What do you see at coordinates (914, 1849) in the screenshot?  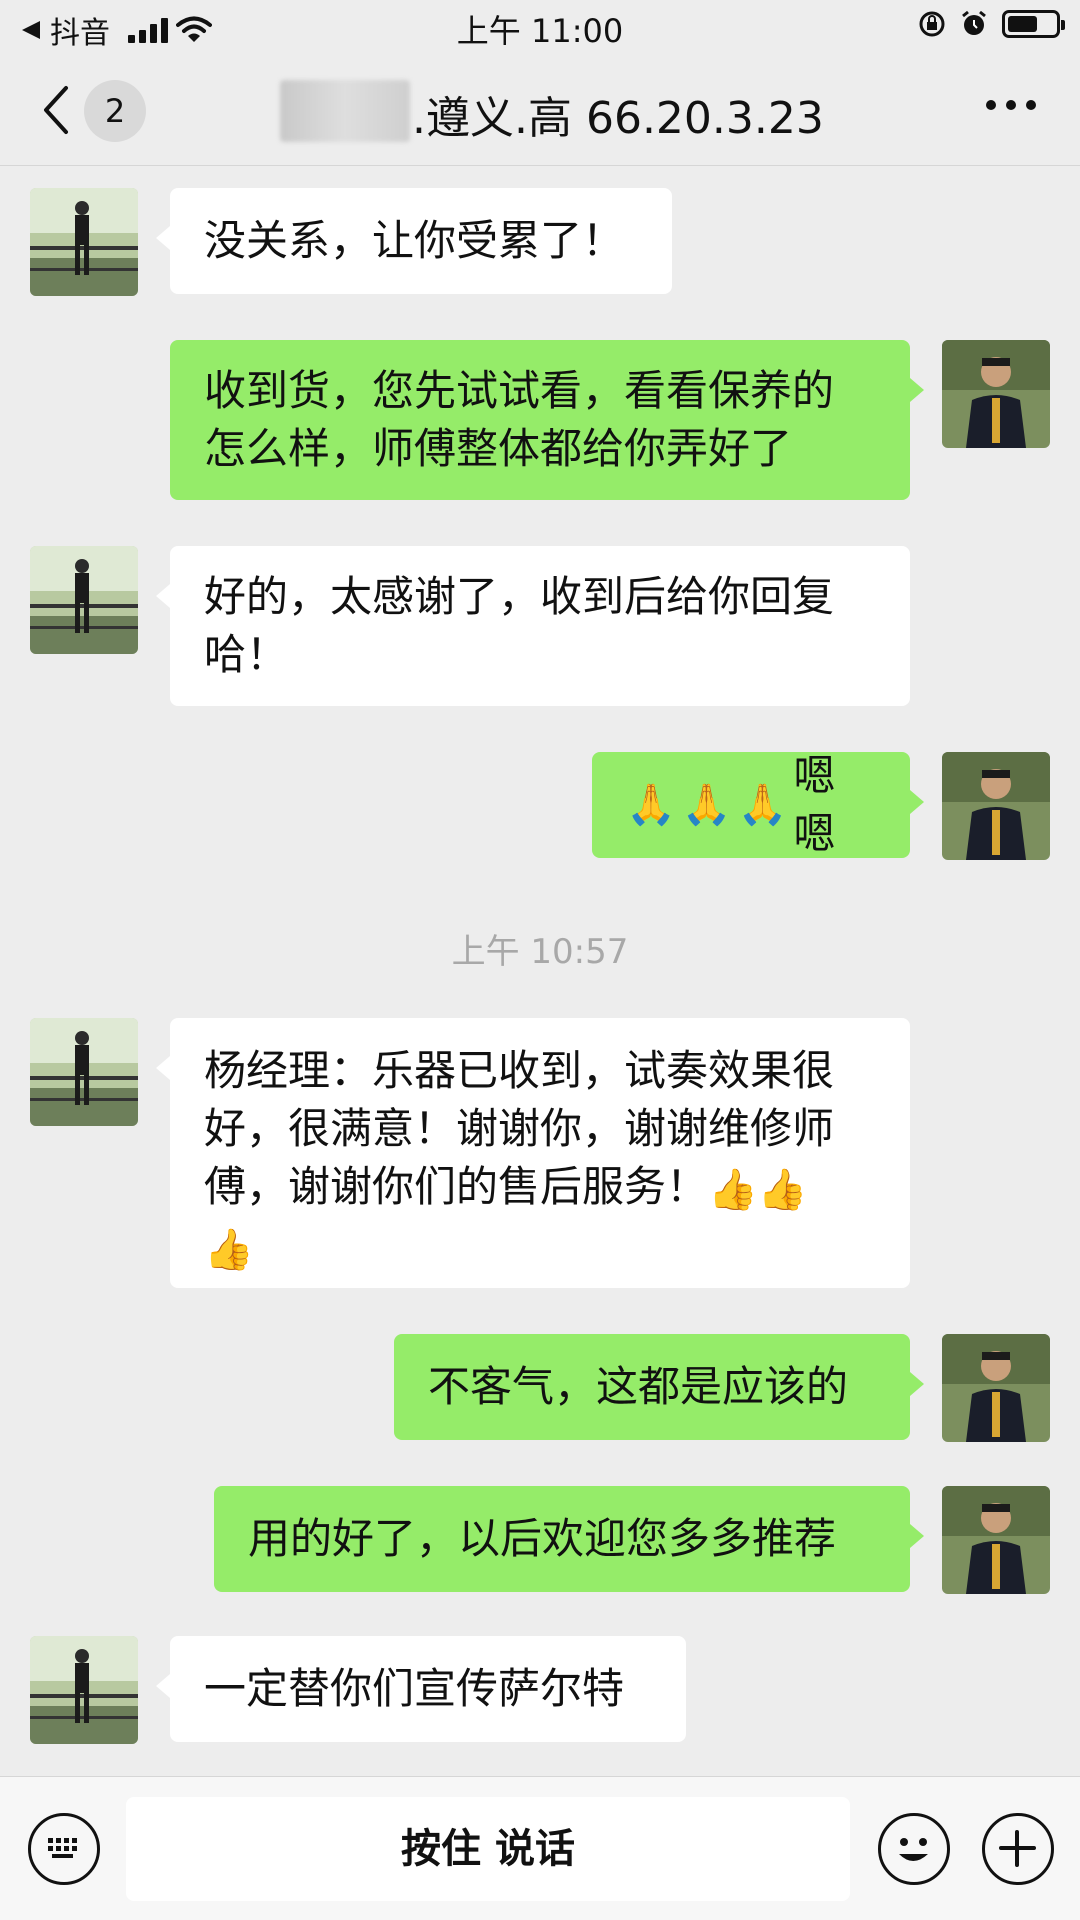 I see `emoji-icon` at bounding box center [914, 1849].